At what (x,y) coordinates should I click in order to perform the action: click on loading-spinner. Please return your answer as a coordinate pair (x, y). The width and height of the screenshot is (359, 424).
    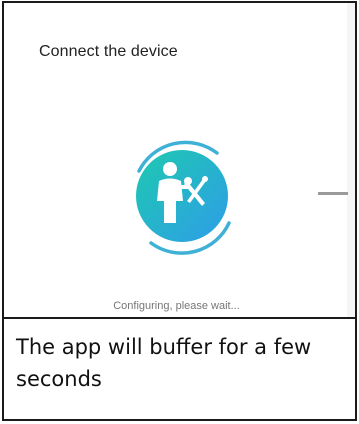
    Looking at the image, I should click on (182, 196).